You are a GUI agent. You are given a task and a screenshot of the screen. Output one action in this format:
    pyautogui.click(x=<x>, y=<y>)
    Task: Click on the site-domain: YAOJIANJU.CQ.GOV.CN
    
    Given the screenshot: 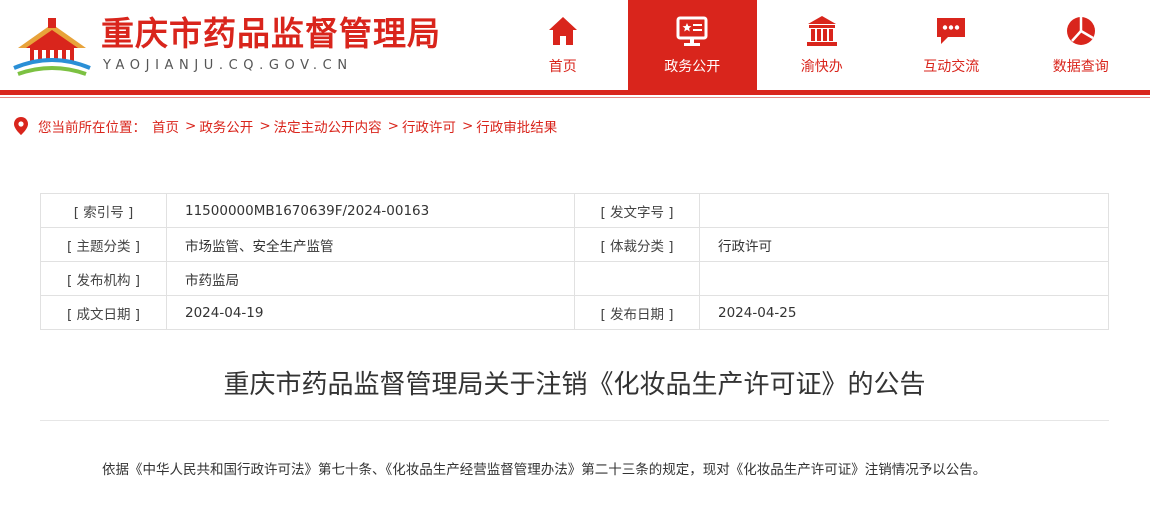 What is the action you would take?
    pyautogui.click(x=228, y=65)
    